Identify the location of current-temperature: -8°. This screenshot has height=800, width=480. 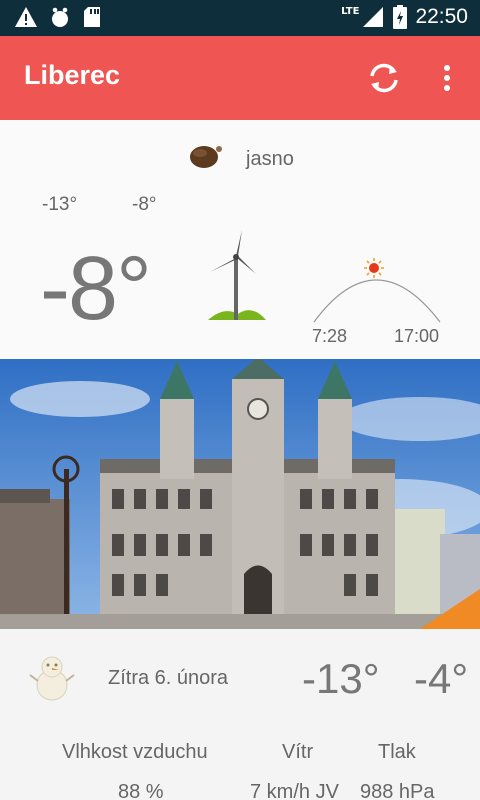
(96, 289).